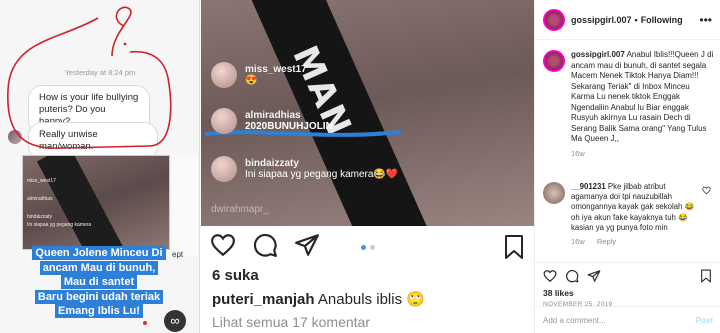  Describe the element at coordinates (705, 20) in the screenshot. I see `more-options-icon: •••` at that location.